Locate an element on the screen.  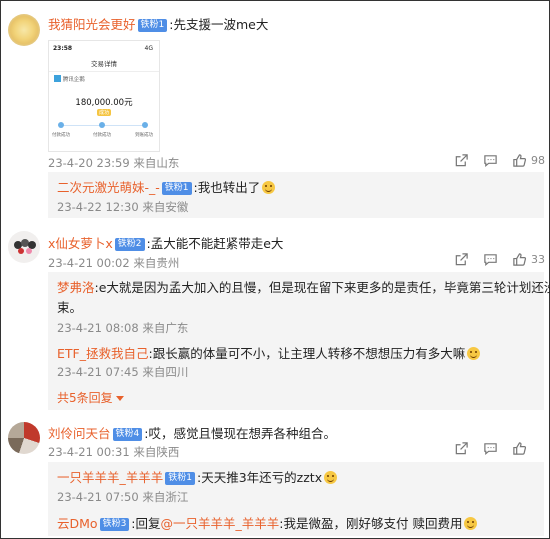
reply-meta: 23-4-21 07:45 来自四川 is located at coordinates (122, 372).